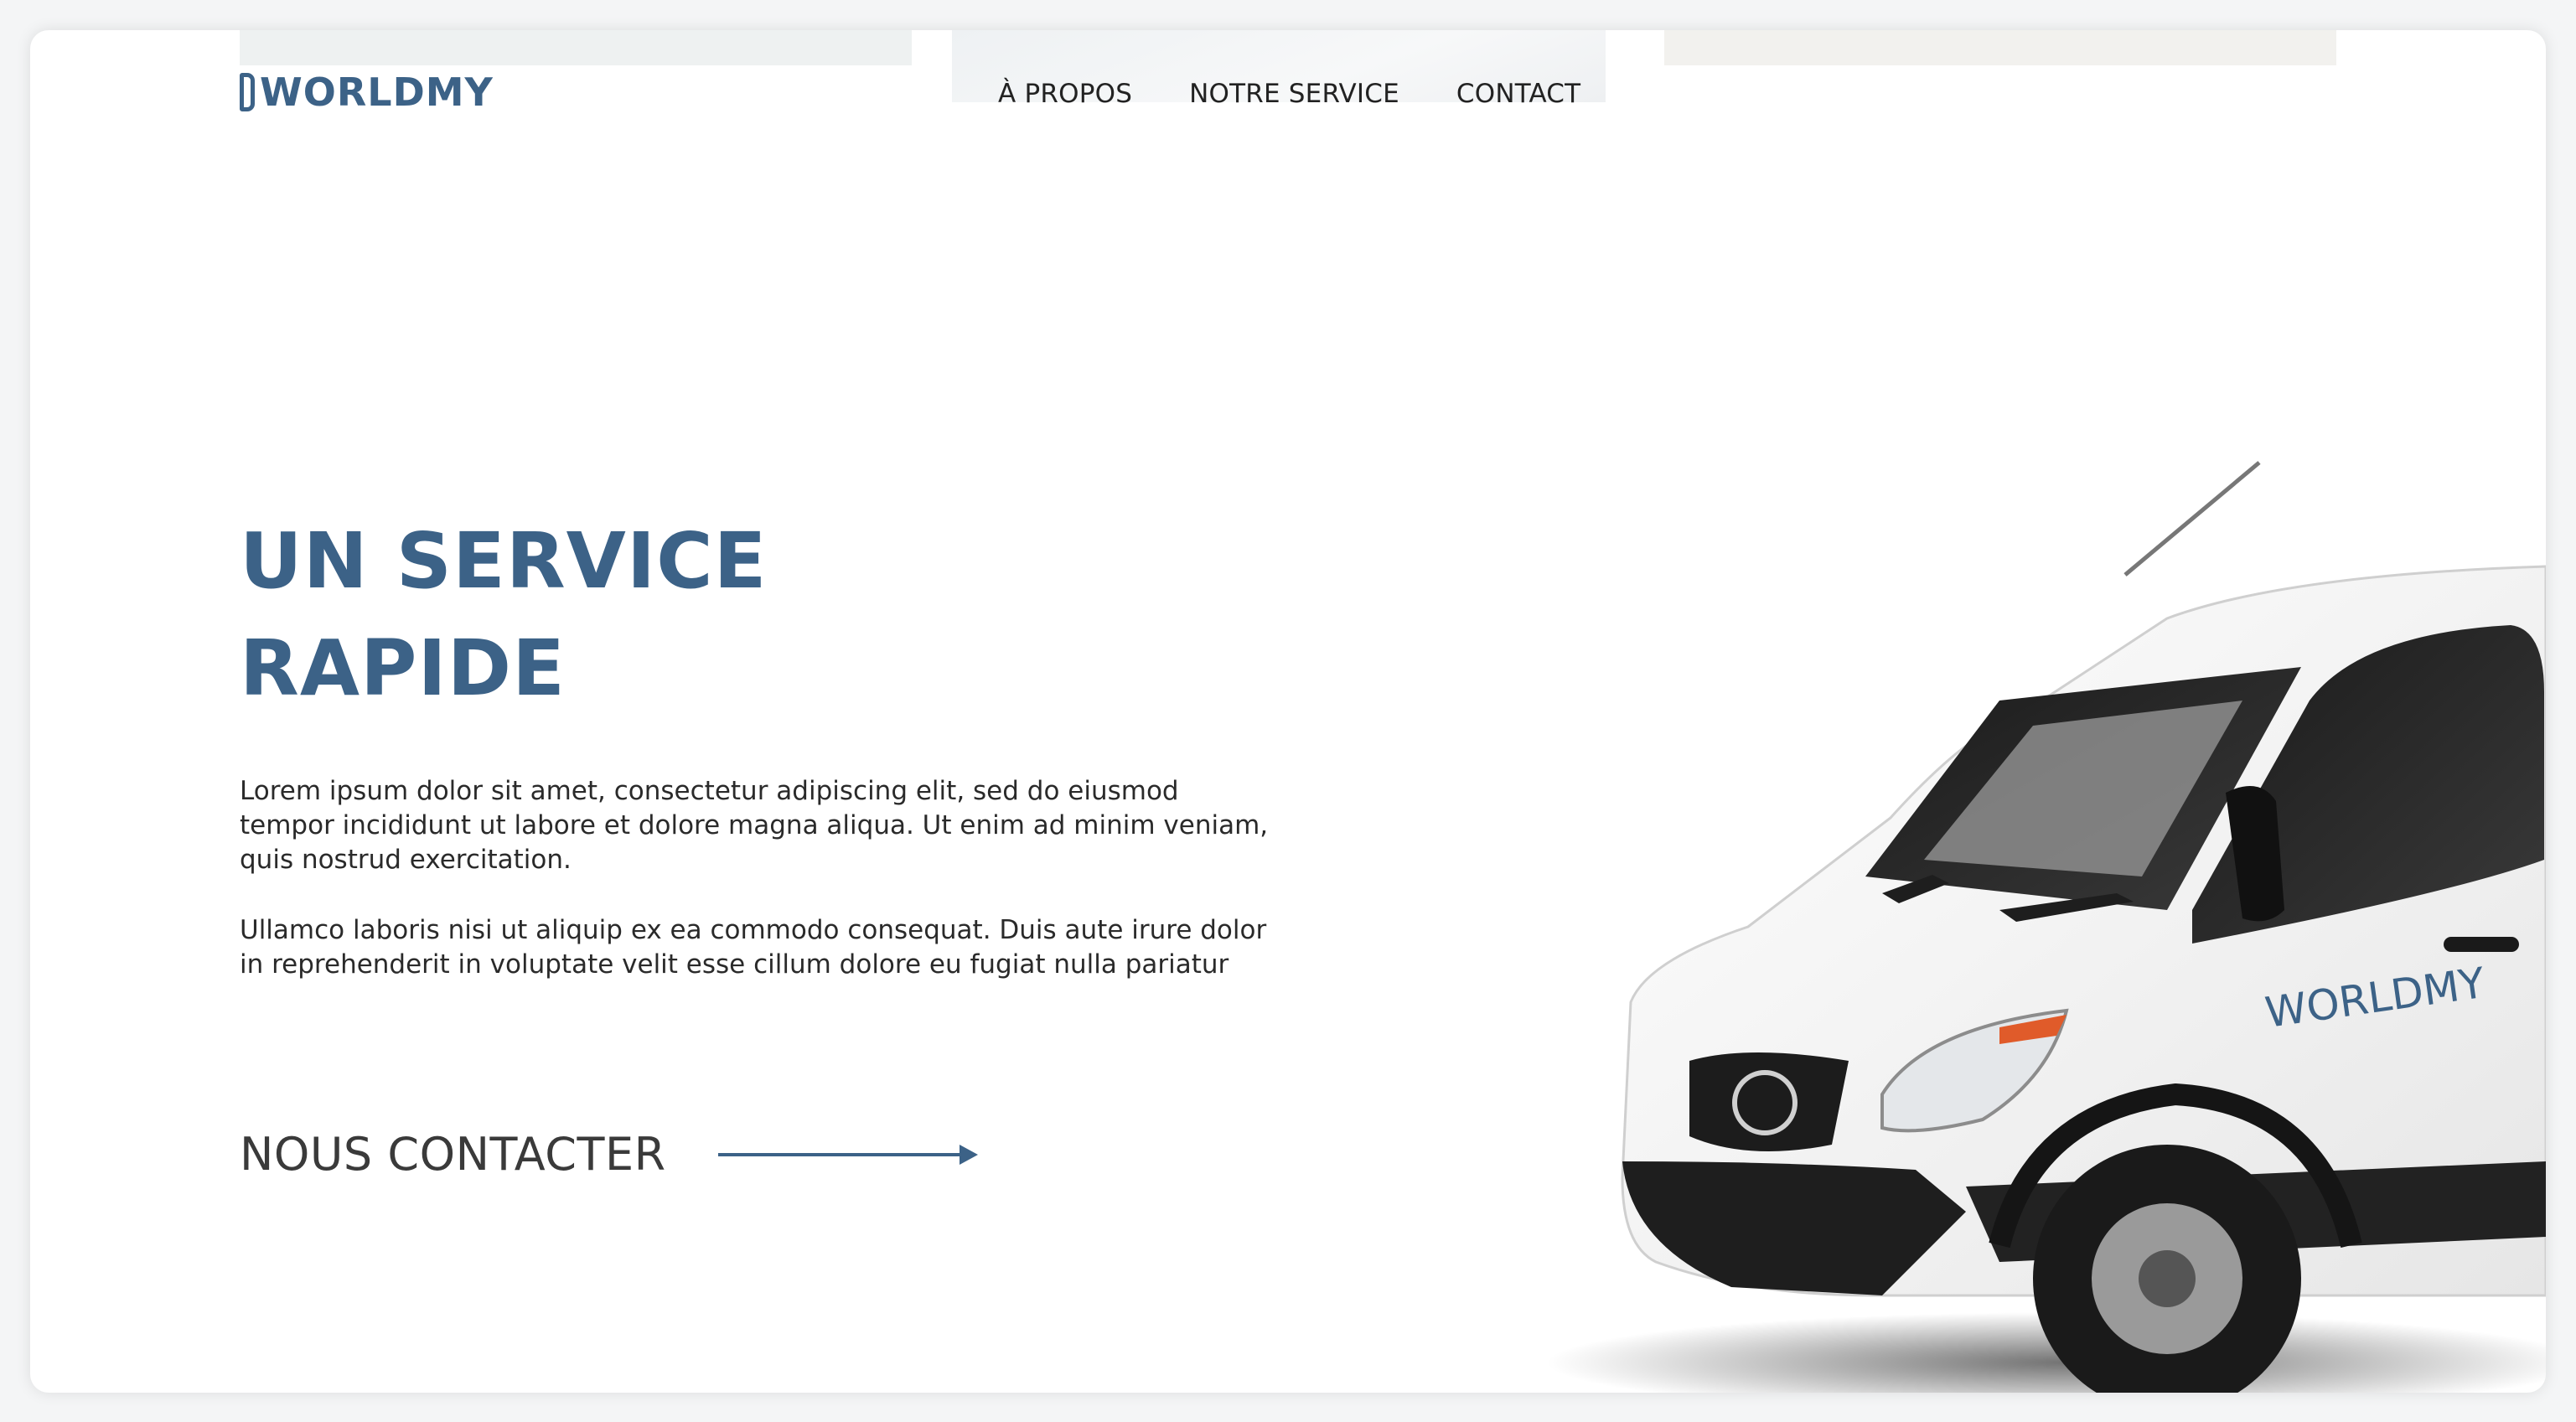 This screenshot has height=1422, width=2576. I want to click on hero-title: UN SERVICE RAPIDE, so click(503, 615).